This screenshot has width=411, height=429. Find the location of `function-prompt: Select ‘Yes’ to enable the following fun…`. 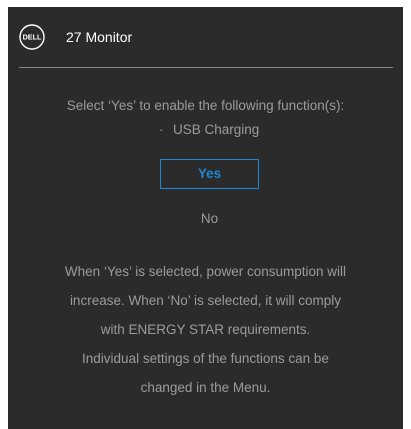

function-prompt: Select ‘Yes’ to enable the following fun… is located at coordinates (205, 105).